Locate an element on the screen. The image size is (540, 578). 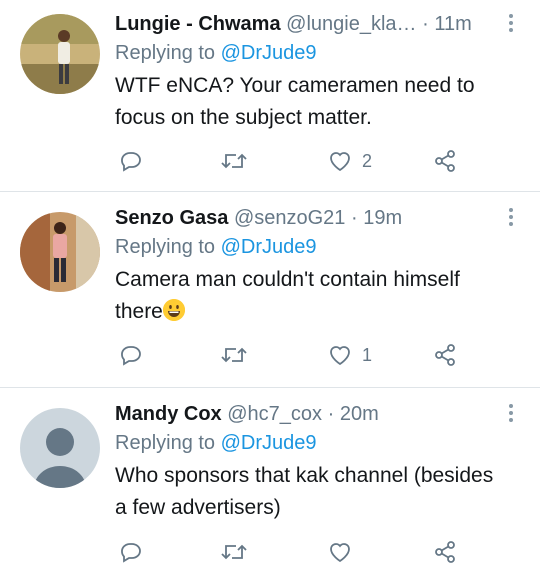
user-handle: @hc7_cox is located at coordinates (274, 414).